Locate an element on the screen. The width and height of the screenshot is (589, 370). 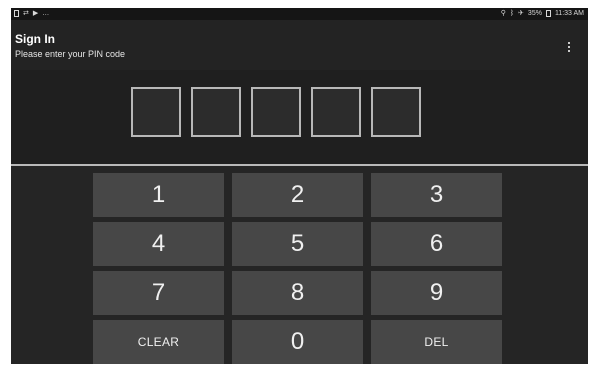
key-7: 7 is located at coordinates (158, 293).